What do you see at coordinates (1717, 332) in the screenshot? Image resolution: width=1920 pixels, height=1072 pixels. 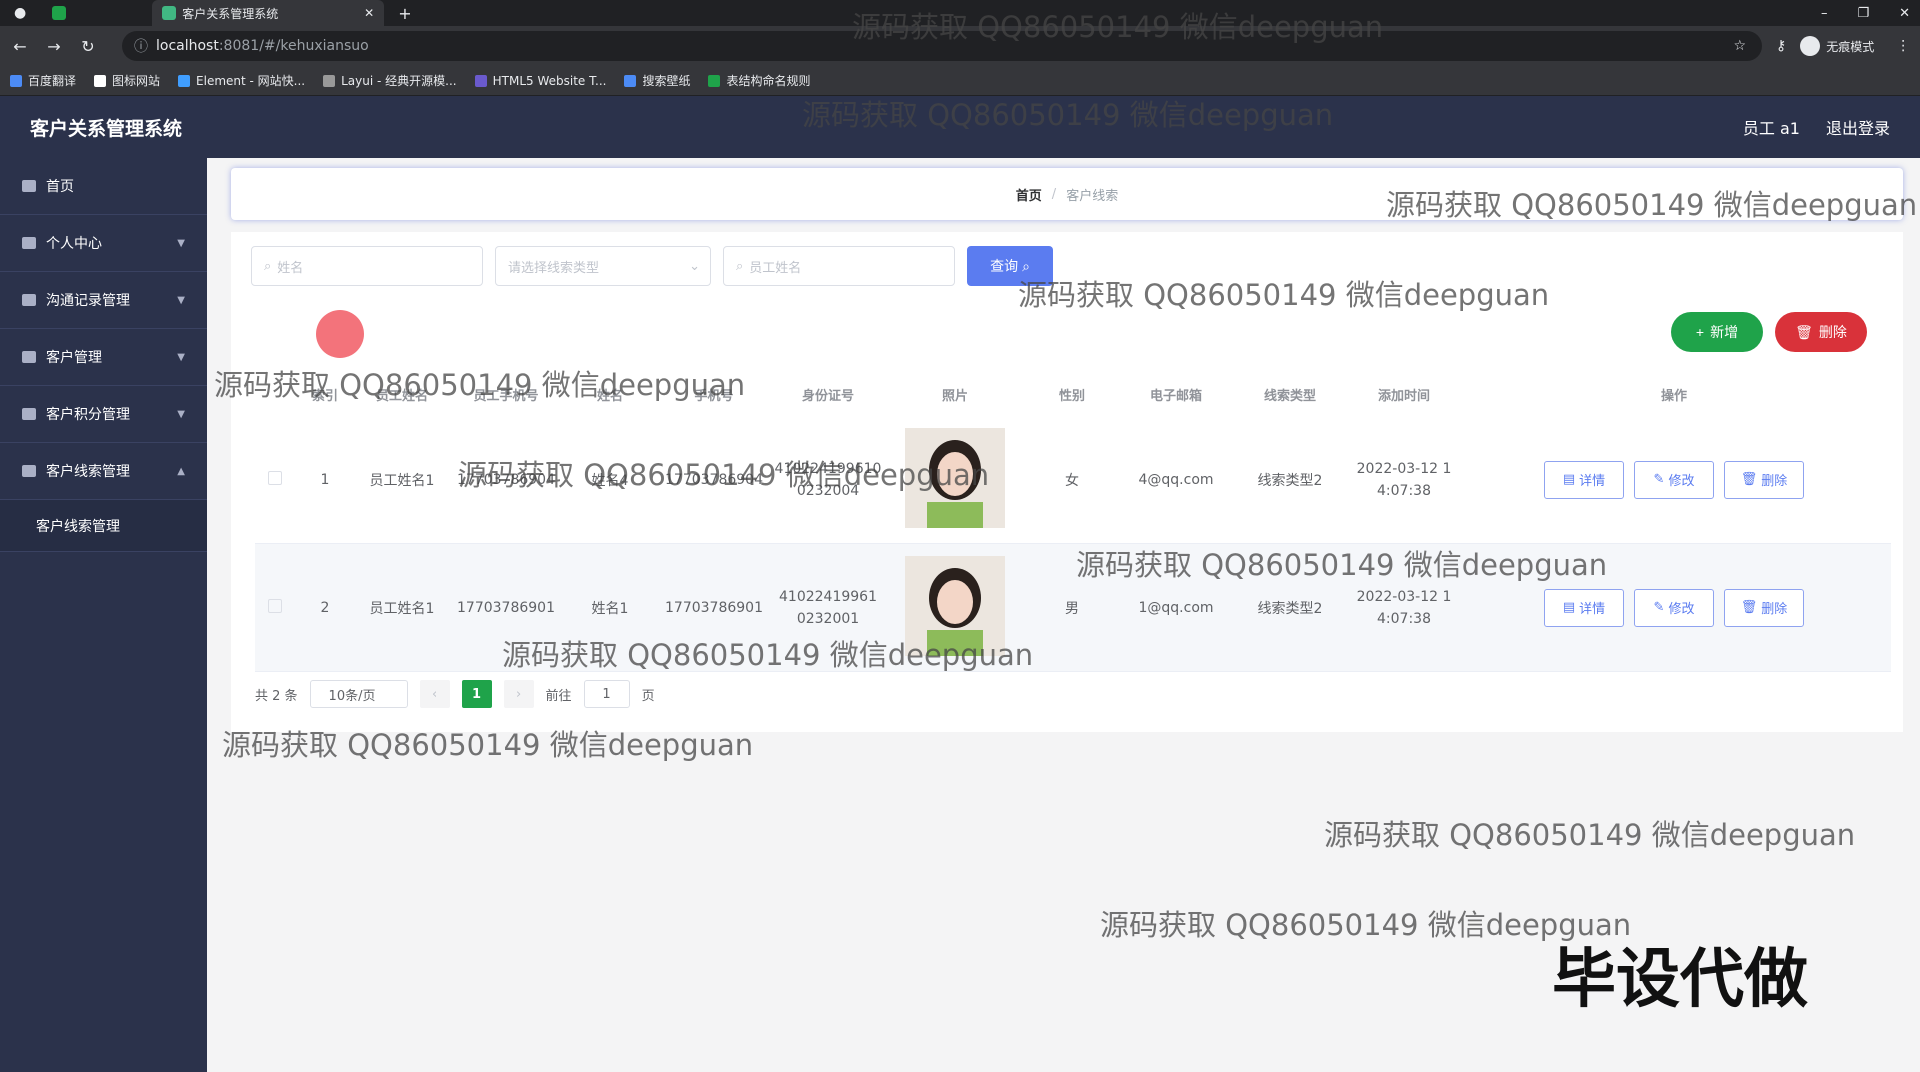 I see `add-button: + 新增` at bounding box center [1717, 332].